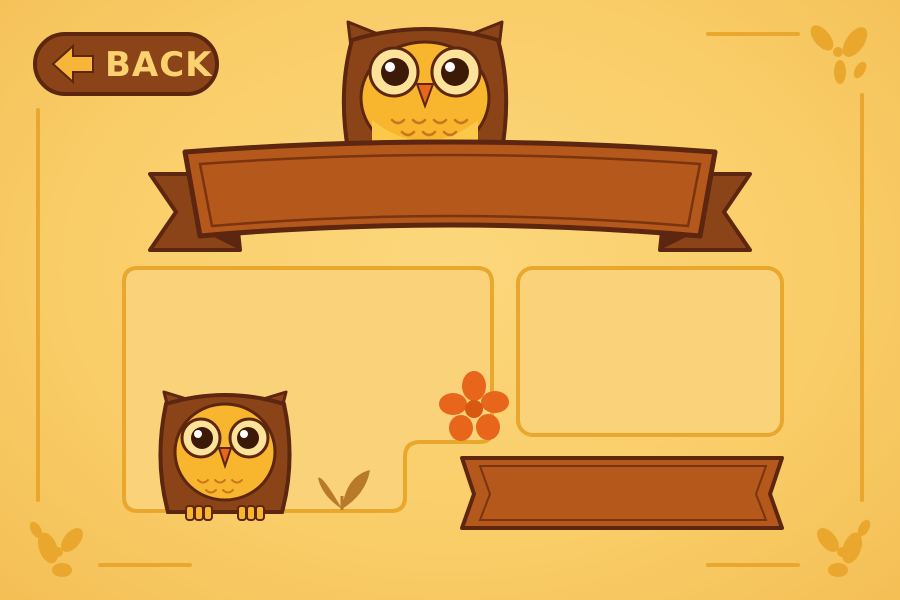 This screenshot has width=900, height=600. What do you see at coordinates (450, 195) in the screenshot?
I see `title-banner` at bounding box center [450, 195].